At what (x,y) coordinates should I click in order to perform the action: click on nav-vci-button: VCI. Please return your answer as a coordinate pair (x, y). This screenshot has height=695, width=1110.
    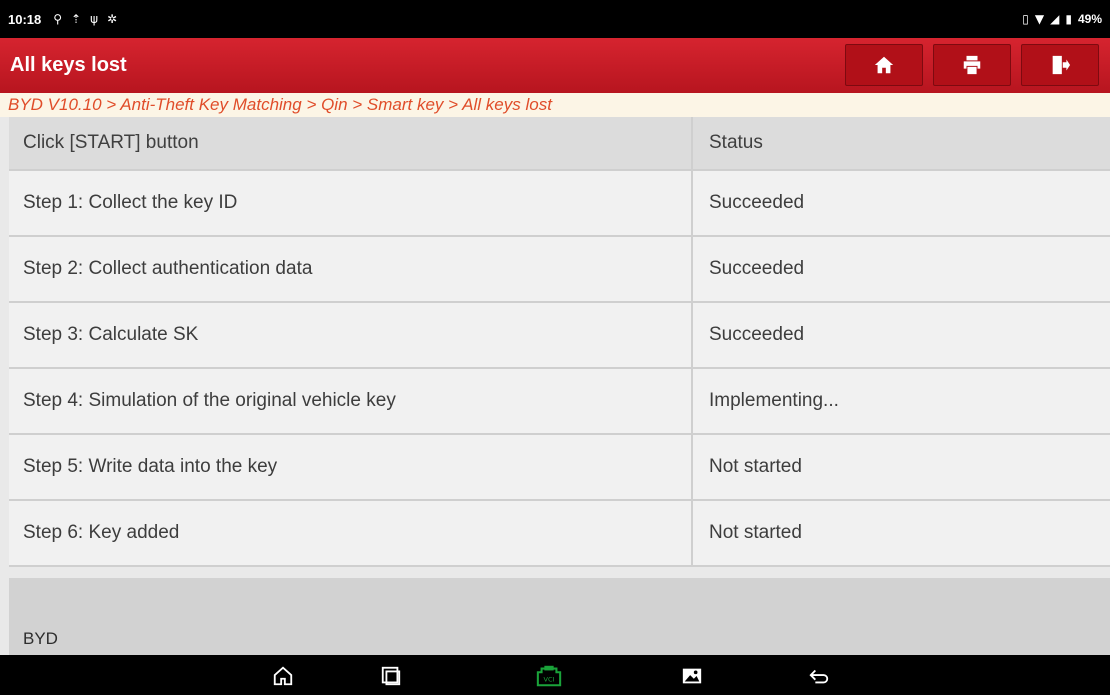
    Looking at the image, I should click on (549, 676).